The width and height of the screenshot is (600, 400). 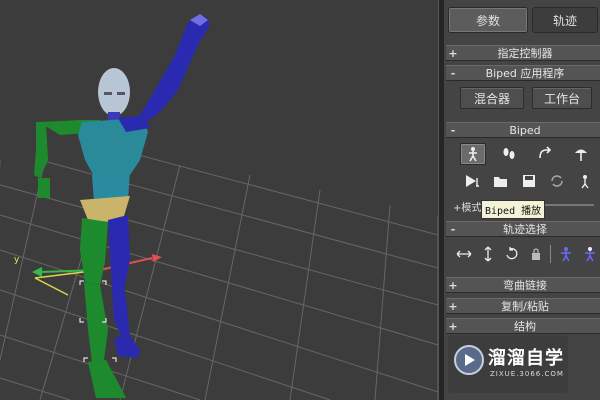 I want to click on motion-flow-button, so click(x=545, y=154).